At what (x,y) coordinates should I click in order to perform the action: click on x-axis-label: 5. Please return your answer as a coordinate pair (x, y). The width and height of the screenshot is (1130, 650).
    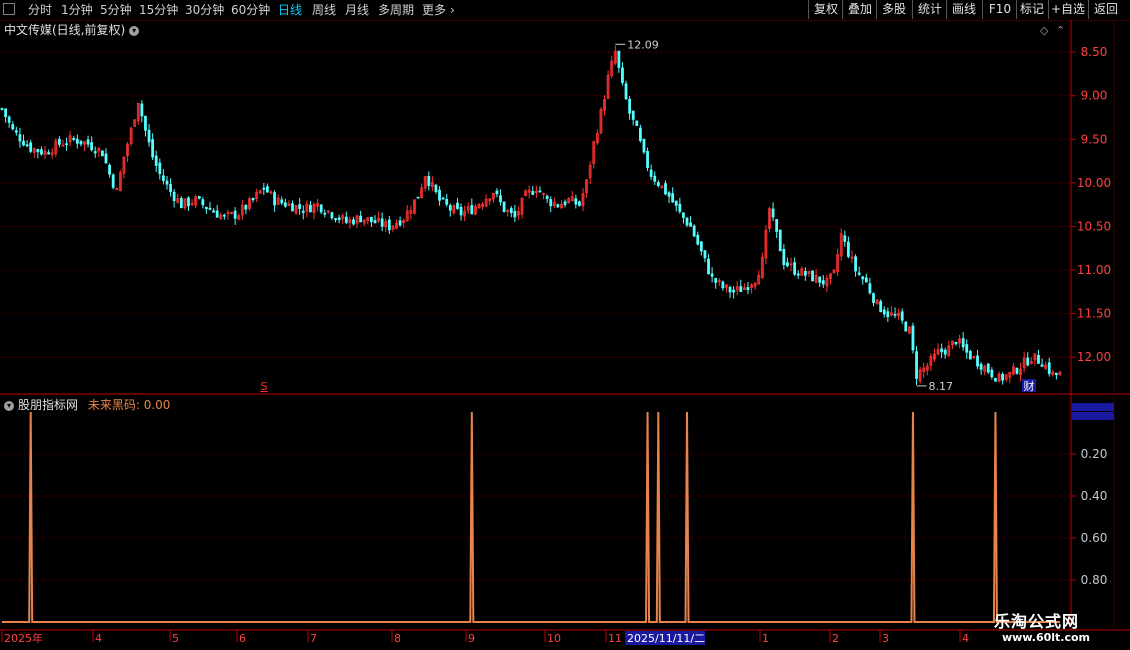
    Looking at the image, I should click on (175, 638).